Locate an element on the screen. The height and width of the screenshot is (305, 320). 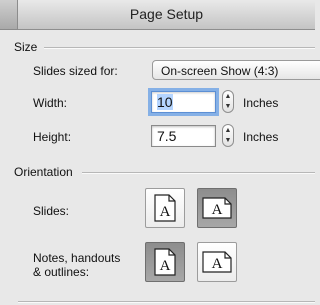
notes-landscape-button: A is located at coordinates (217, 262).